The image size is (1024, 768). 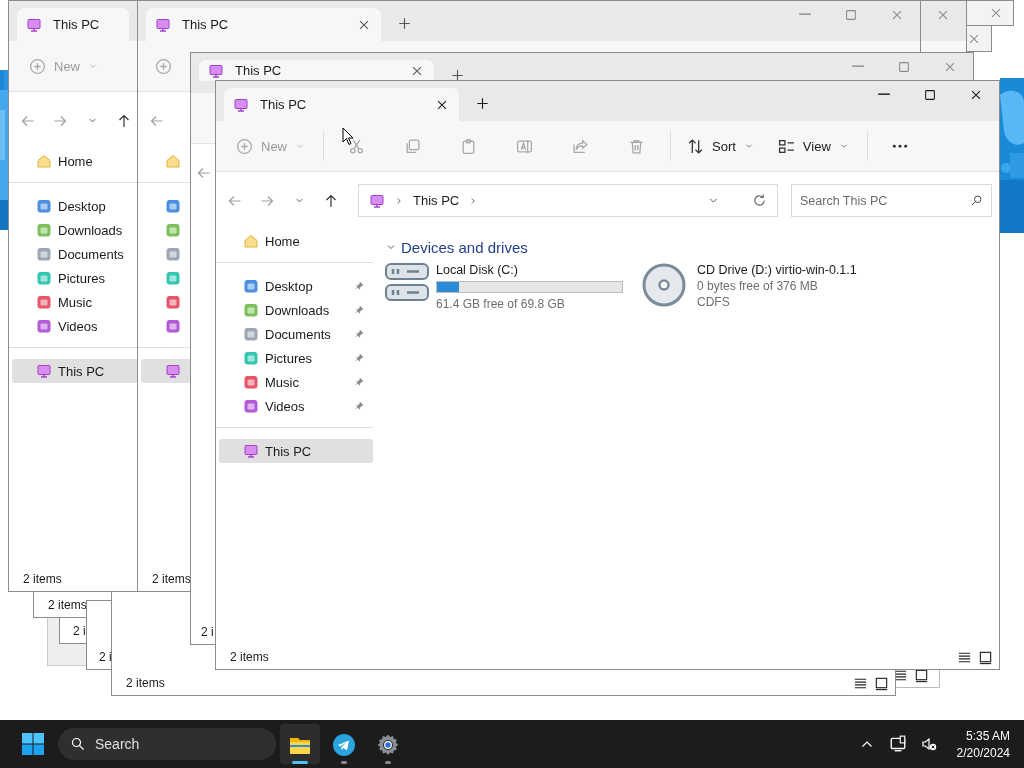 I want to click on view-button: View, so click(x=813, y=146).